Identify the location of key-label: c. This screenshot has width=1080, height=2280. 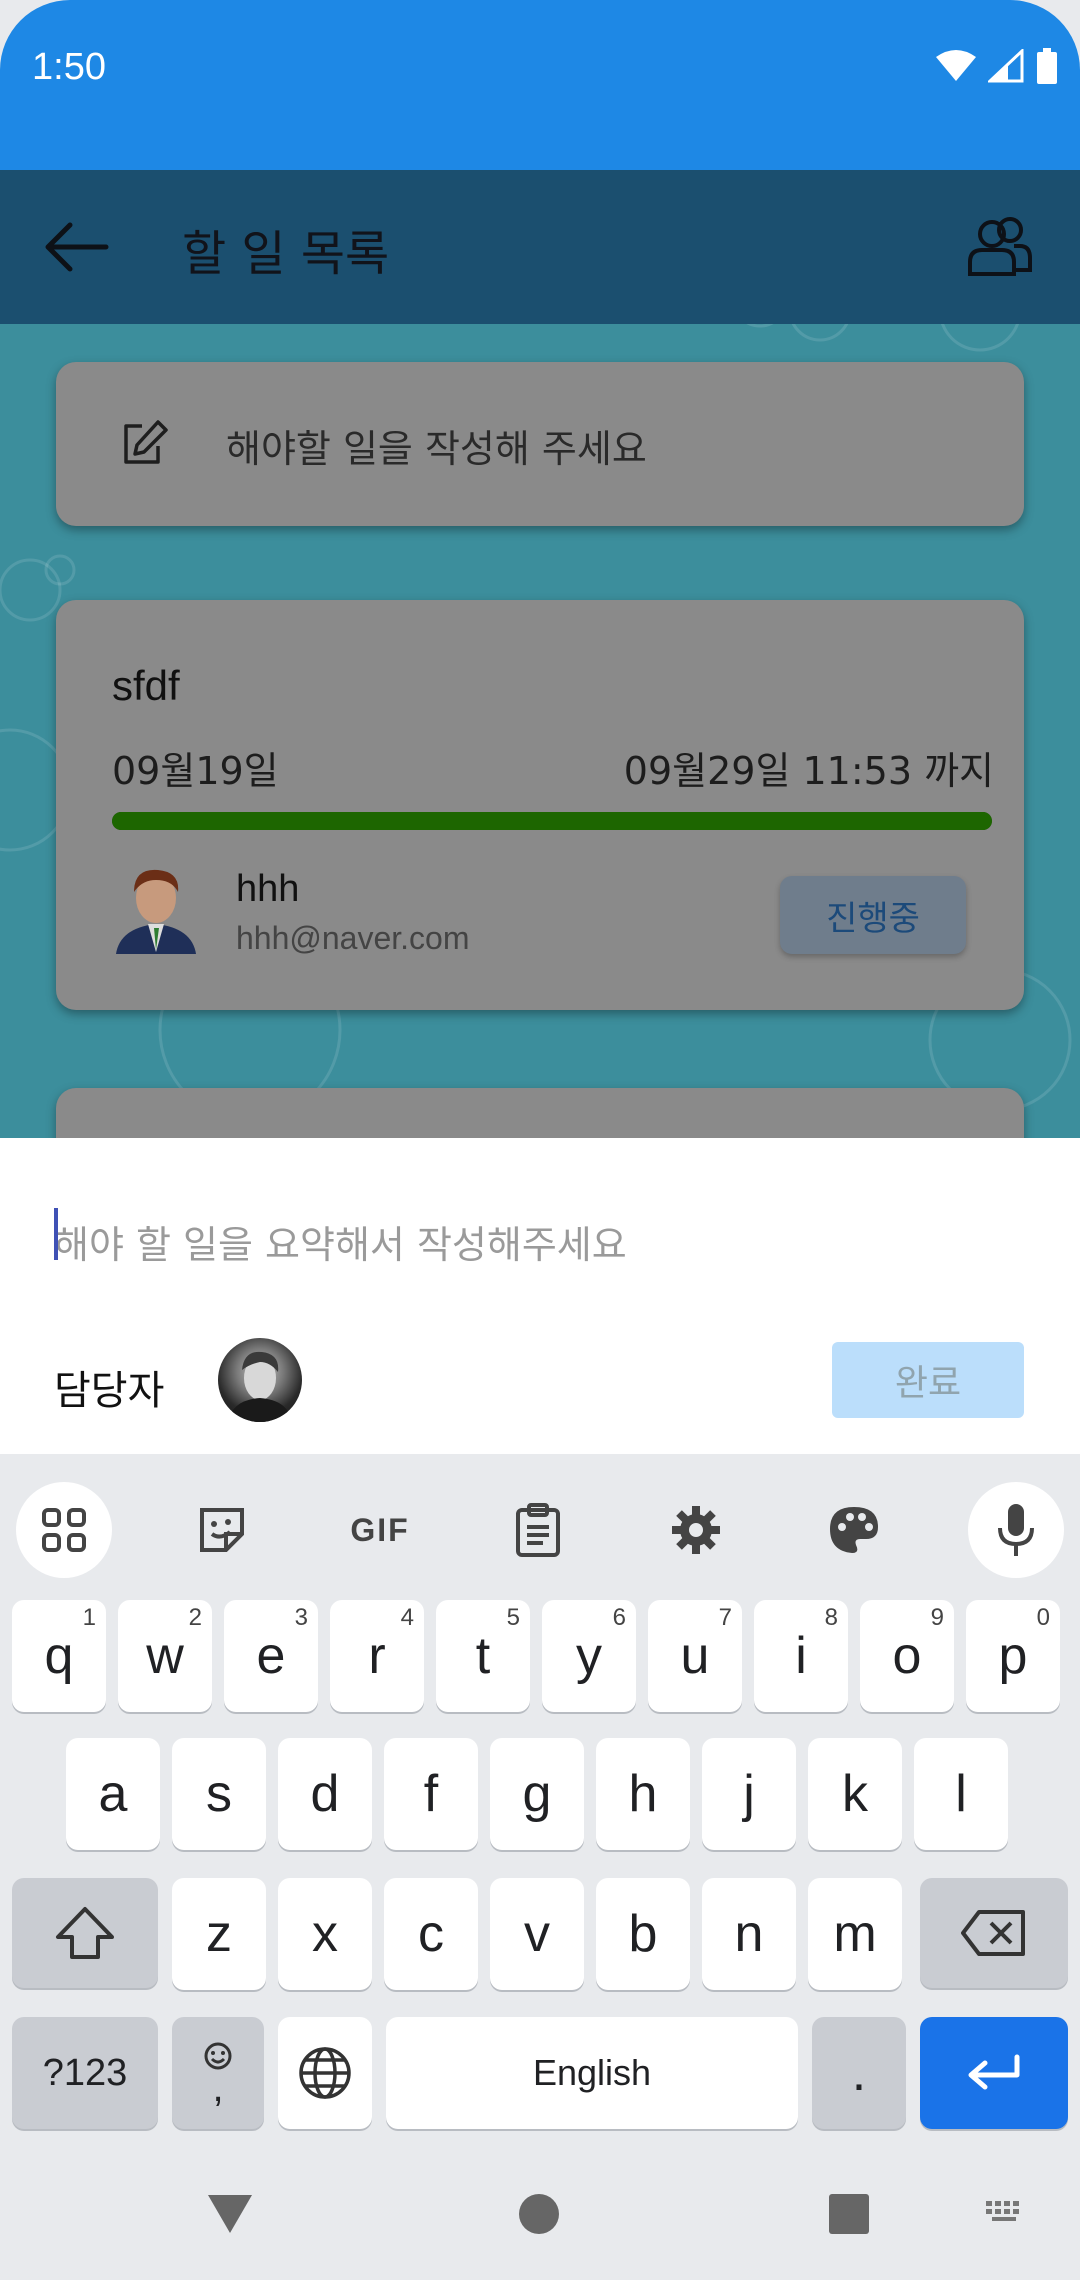
(431, 1934).